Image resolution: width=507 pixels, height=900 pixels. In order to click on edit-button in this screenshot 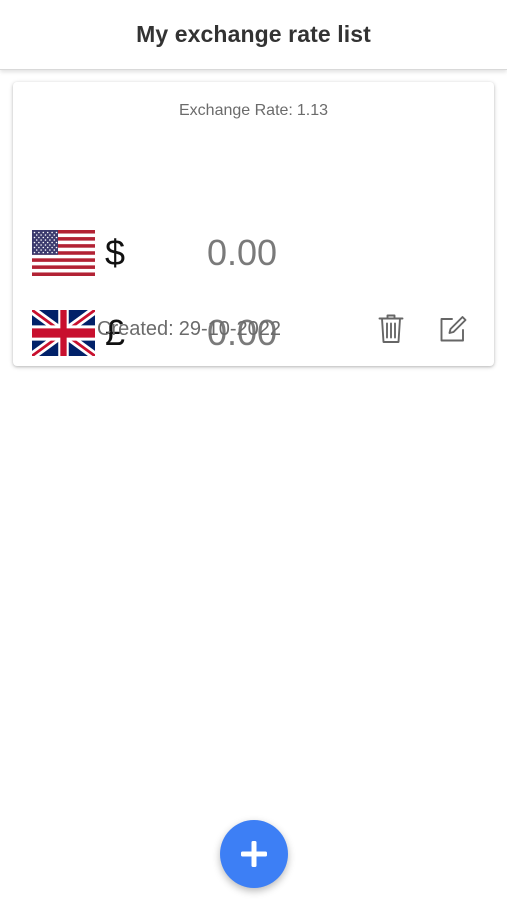, I will do `click(453, 329)`.